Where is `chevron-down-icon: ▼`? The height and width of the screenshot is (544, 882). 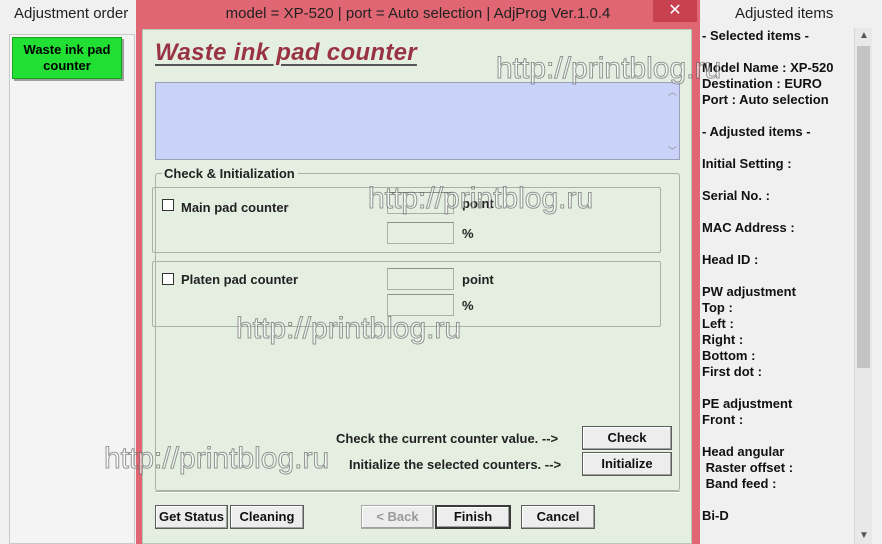
chevron-down-icon: ▼ is located at coordinates (864, 536).